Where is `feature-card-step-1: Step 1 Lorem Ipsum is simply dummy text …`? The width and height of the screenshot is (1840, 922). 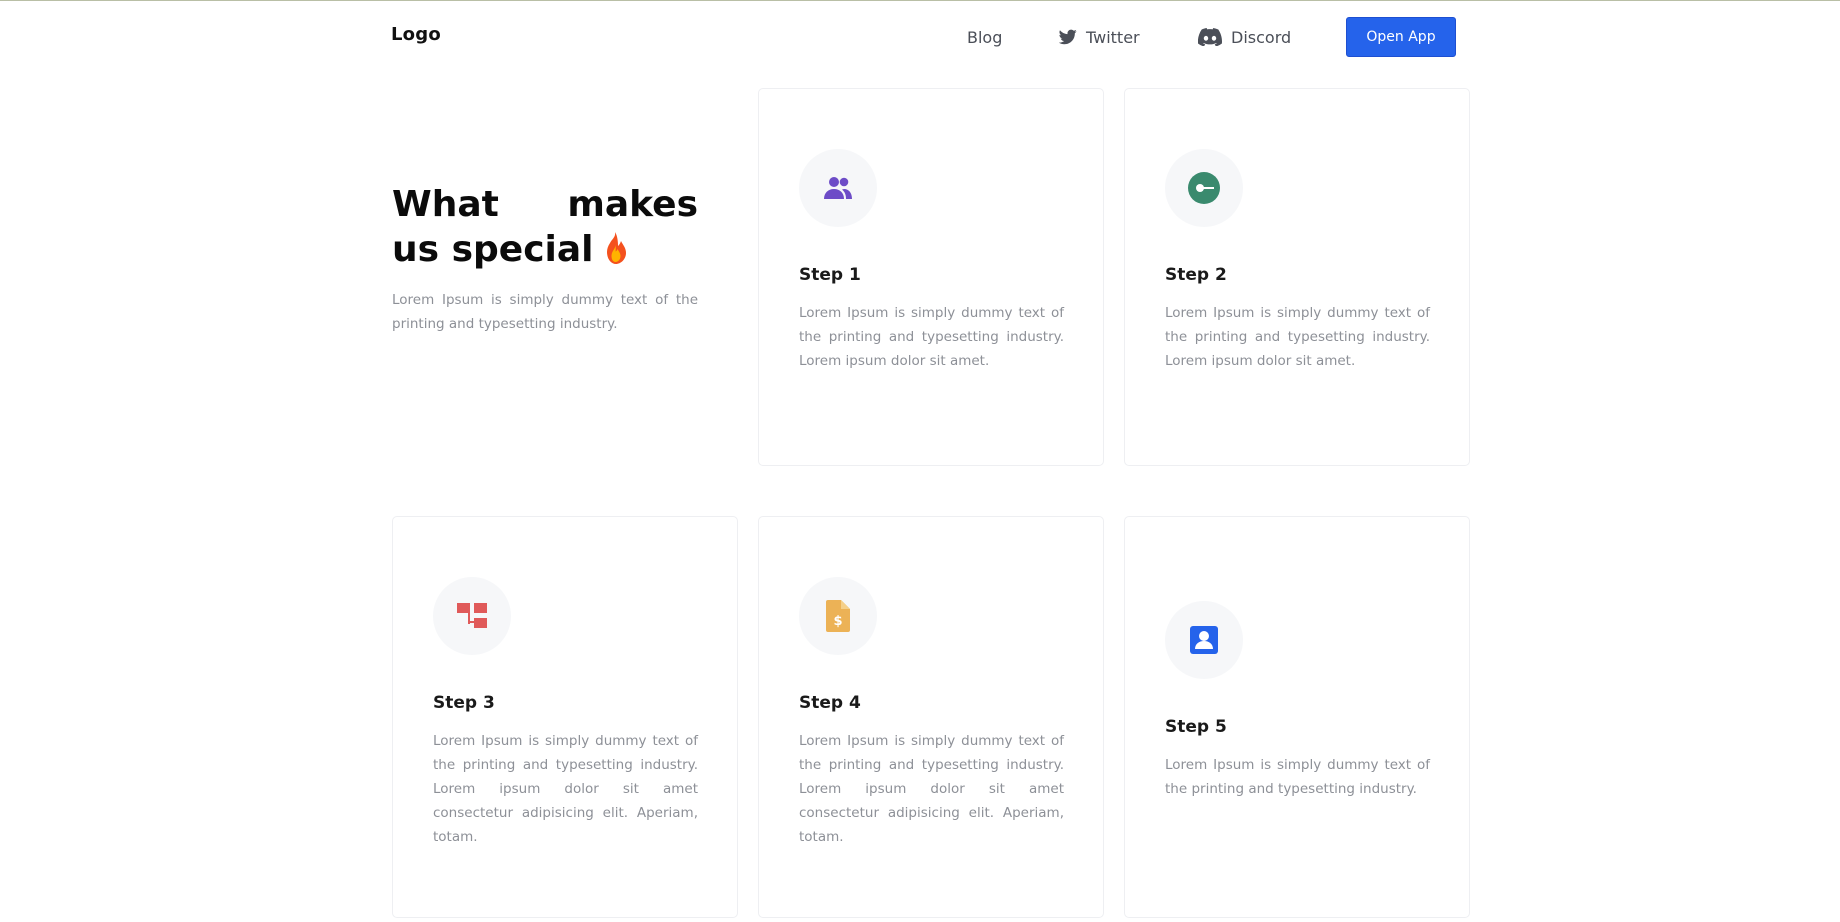 feature-card-step-1: Step 1 Lorem Ipsum is simply dummy text … is located at coordinates (931, 277).